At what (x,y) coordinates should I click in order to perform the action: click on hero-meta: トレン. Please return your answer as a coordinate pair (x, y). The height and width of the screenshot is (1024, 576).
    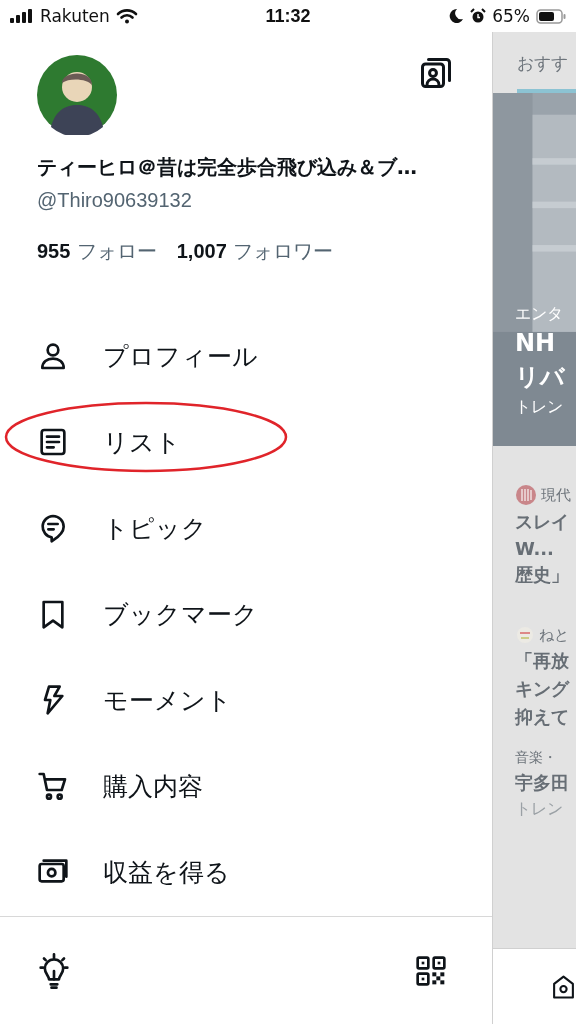
    Looking at the image, I should click on (539, 407).